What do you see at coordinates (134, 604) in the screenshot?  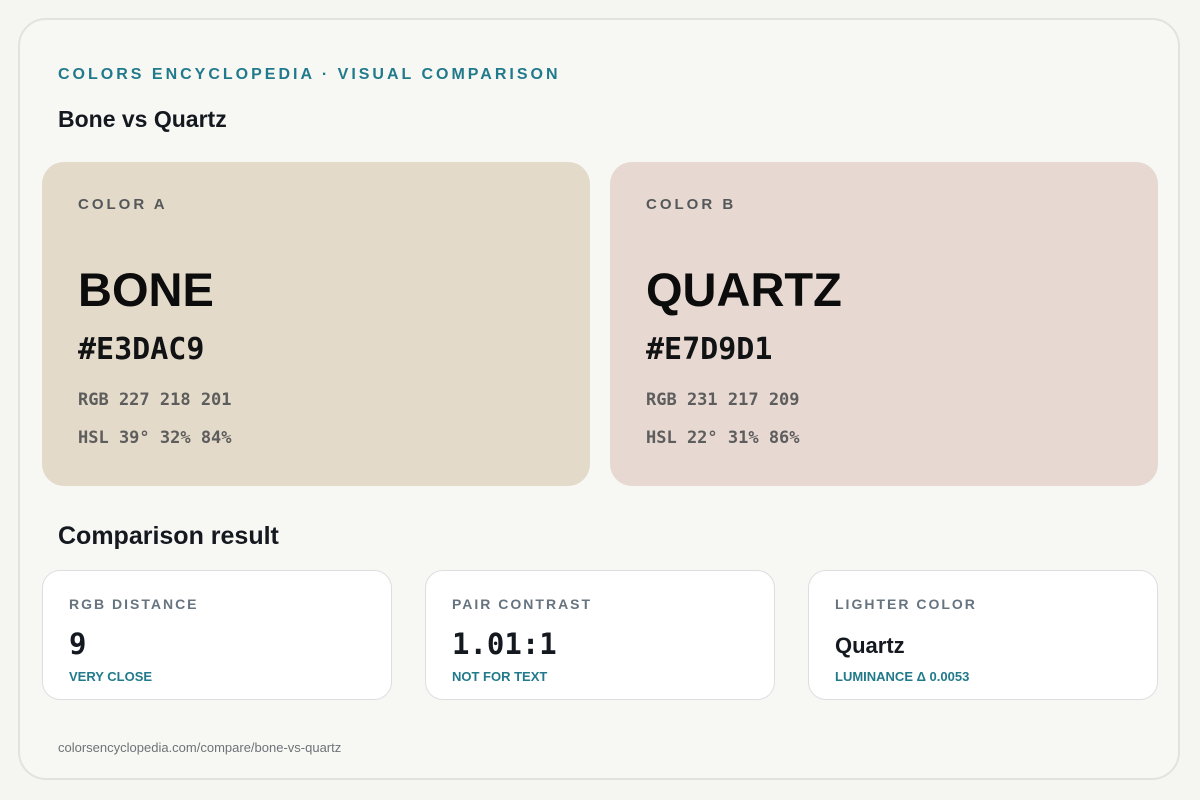 I see `metric-label: RGB DISTANCE` at bounding box center [134, 604].